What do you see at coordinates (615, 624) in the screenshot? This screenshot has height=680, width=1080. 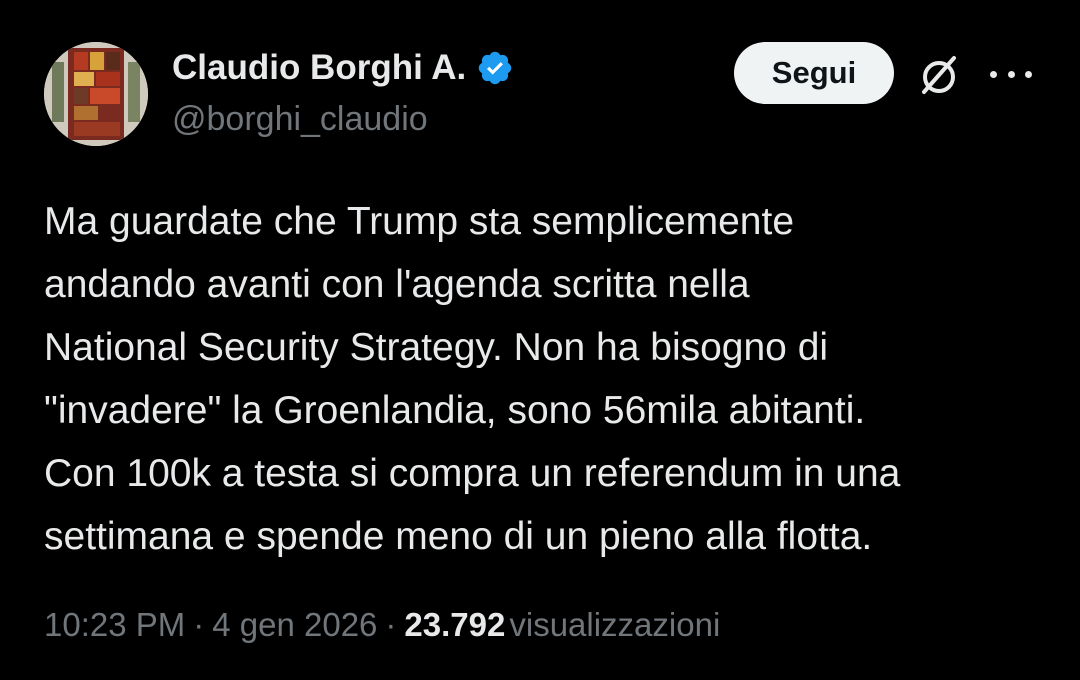 I see `views-label: visualizzazioni` at bounding box center [615, 624].